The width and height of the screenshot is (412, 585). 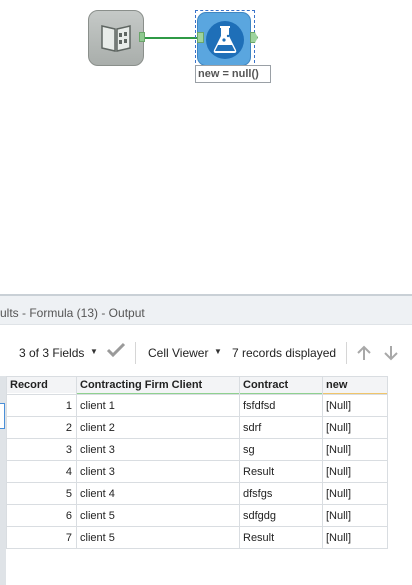 I want to click on column-header-label: Contract, so click(x=266, y=385).